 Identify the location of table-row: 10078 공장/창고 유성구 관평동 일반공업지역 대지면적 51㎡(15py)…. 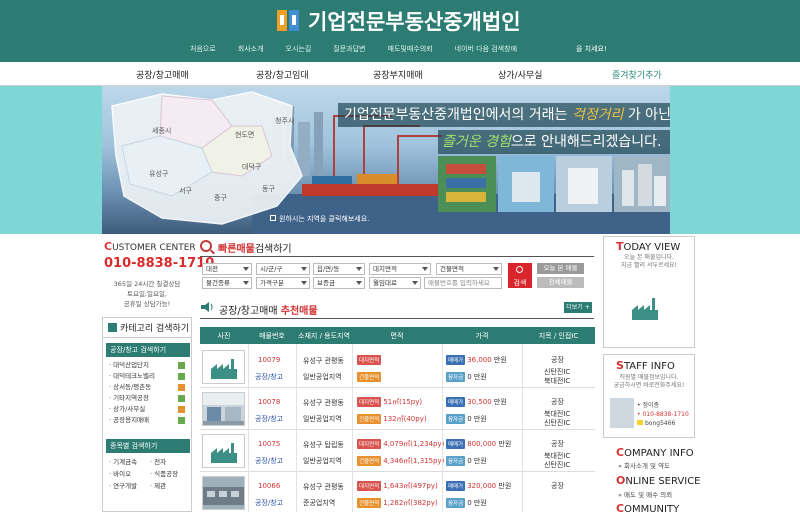
(397, 409).